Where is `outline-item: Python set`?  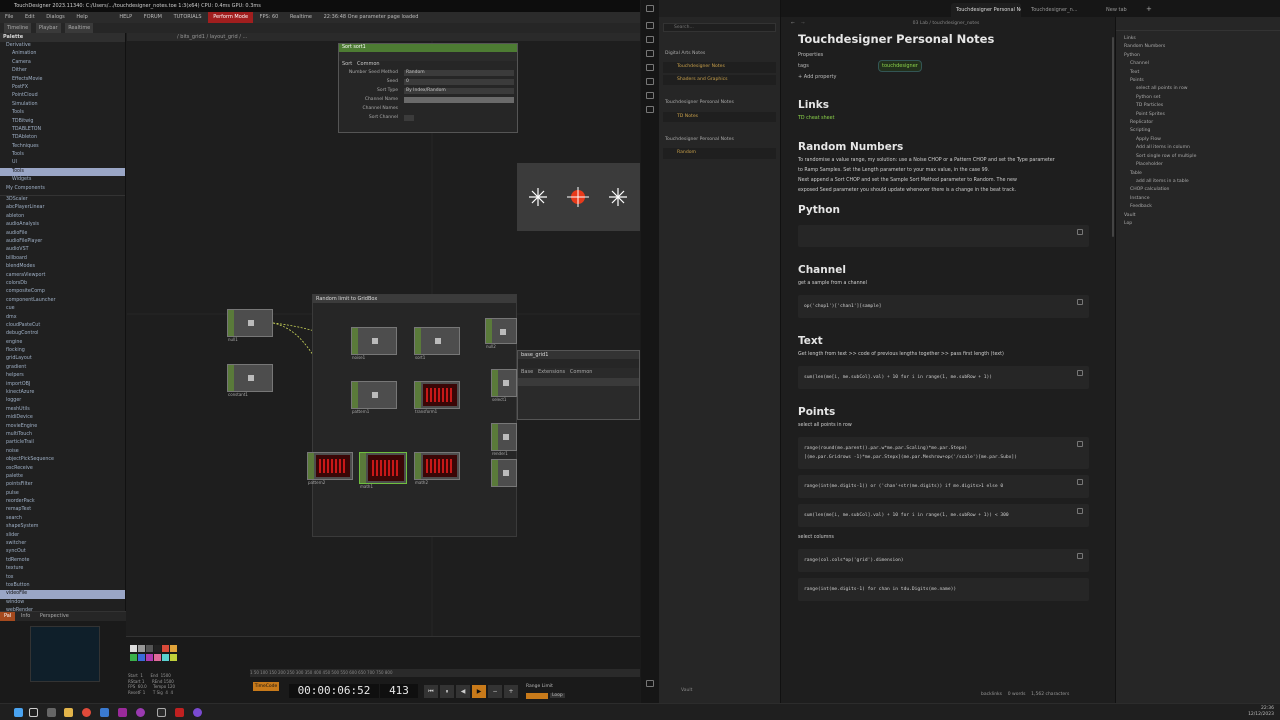
outline-item: Python set is located at coordinates (1202, 98).